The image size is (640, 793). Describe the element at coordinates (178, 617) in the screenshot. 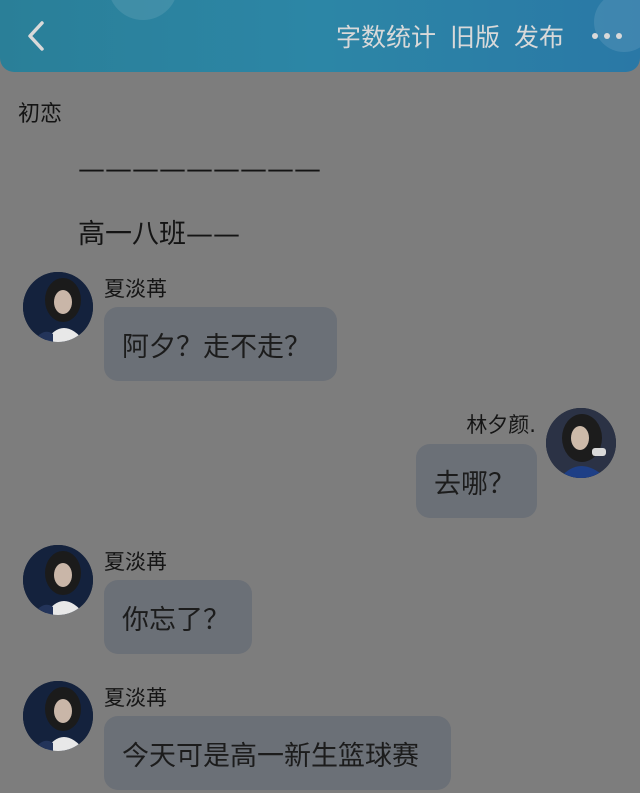

I see `message-bubble: 你忘了？` at that location.